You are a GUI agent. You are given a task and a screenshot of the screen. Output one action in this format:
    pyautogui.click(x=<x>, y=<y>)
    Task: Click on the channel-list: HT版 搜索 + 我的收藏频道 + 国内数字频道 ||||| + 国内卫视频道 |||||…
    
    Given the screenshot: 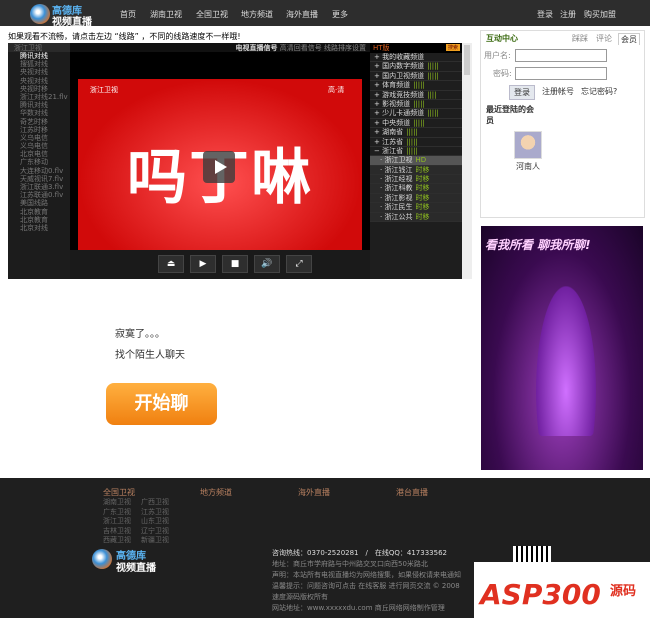 What is the action you would take?
    pyautogui.click(x=416, y=161)
    